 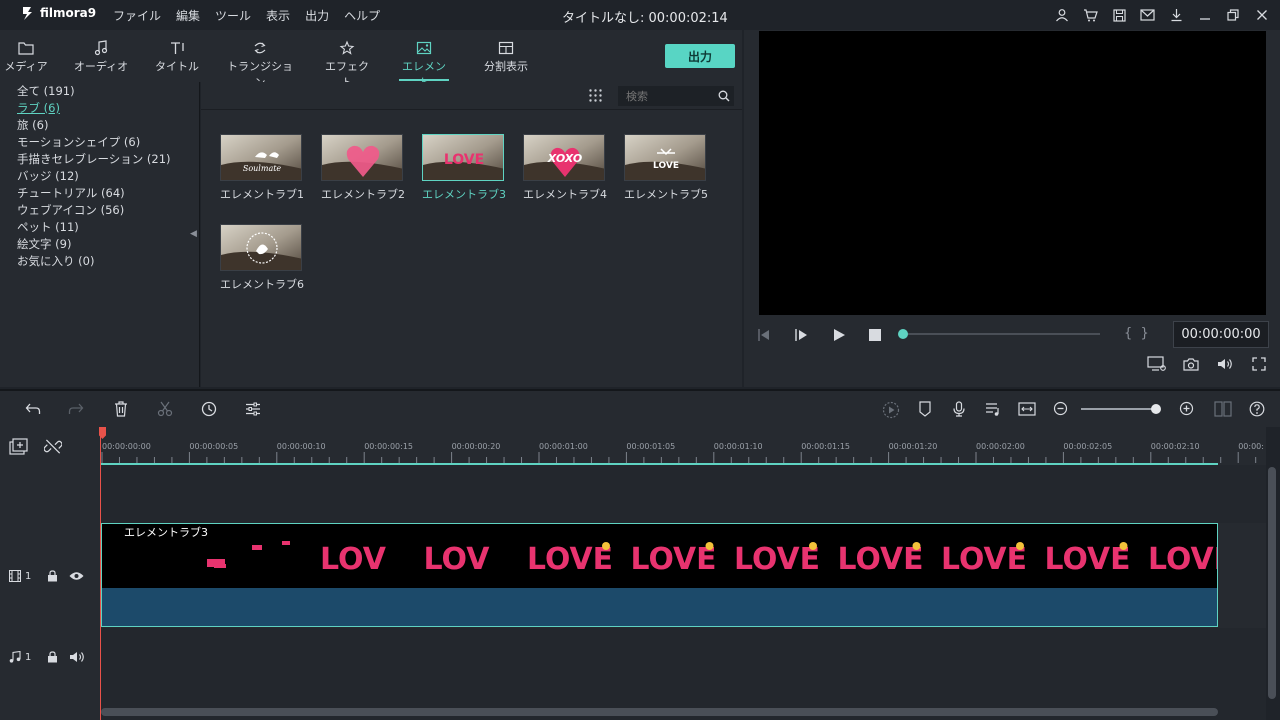 What do you see at coordinates (1060, 408) in the screenshot?
I see `zoom-out-icon` at bounding box center [1060, 408].